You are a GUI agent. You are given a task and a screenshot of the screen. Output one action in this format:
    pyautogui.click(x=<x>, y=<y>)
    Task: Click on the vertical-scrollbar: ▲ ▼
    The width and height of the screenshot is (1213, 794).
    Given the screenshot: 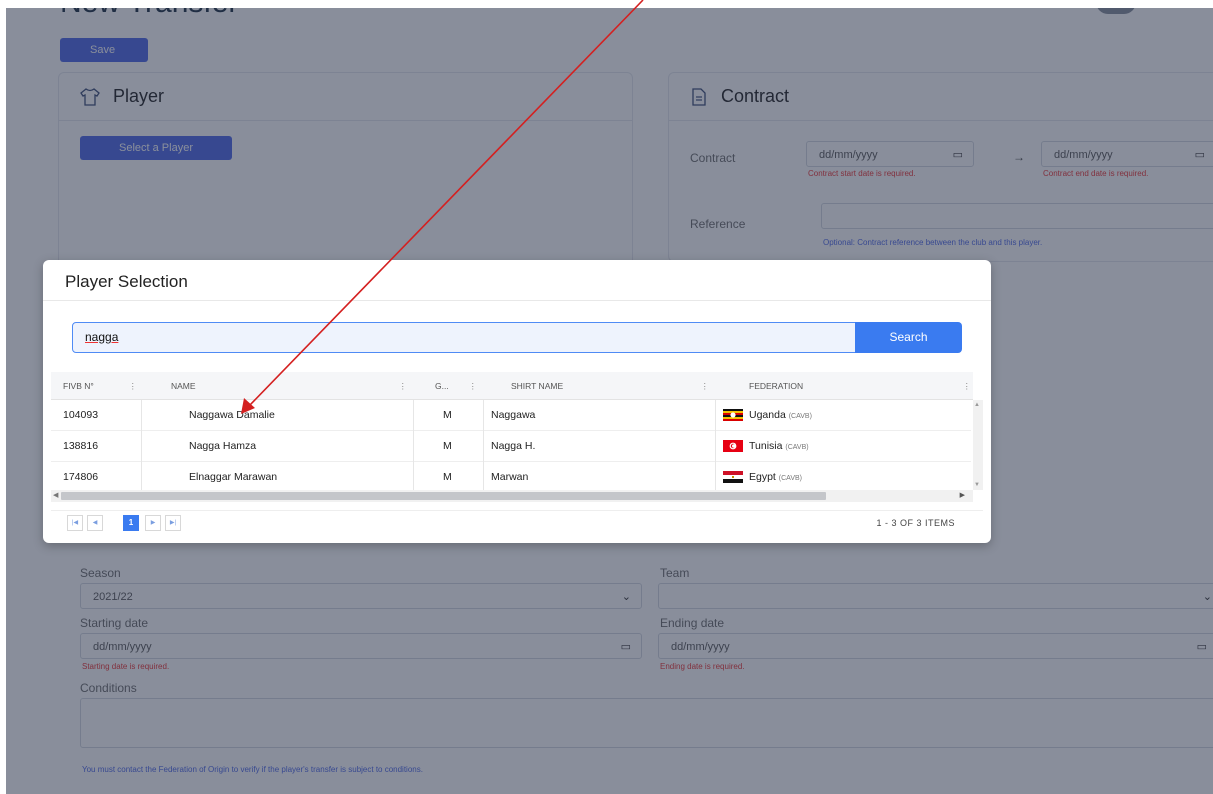 What is the action you would take?
    pyautogui.click(x=978, y=445)
    